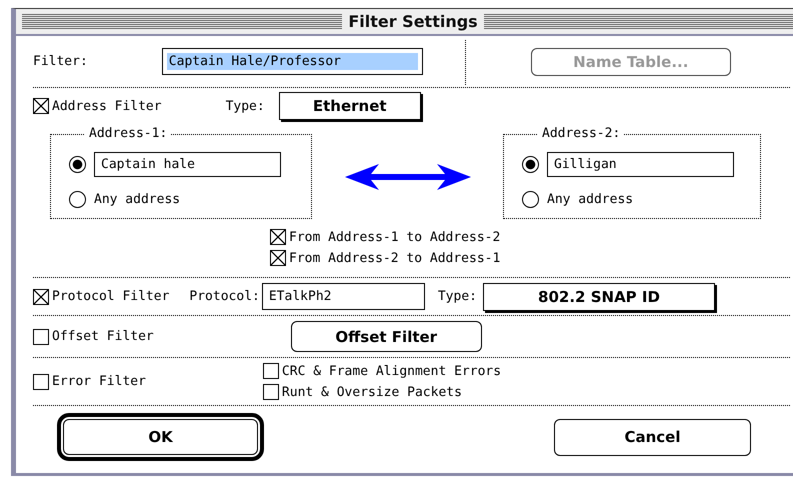  What do you see at coordinates (349, 106) in the screenshot?
I see `address-type-popup: Ethernet` at bounding box center [349, 106].